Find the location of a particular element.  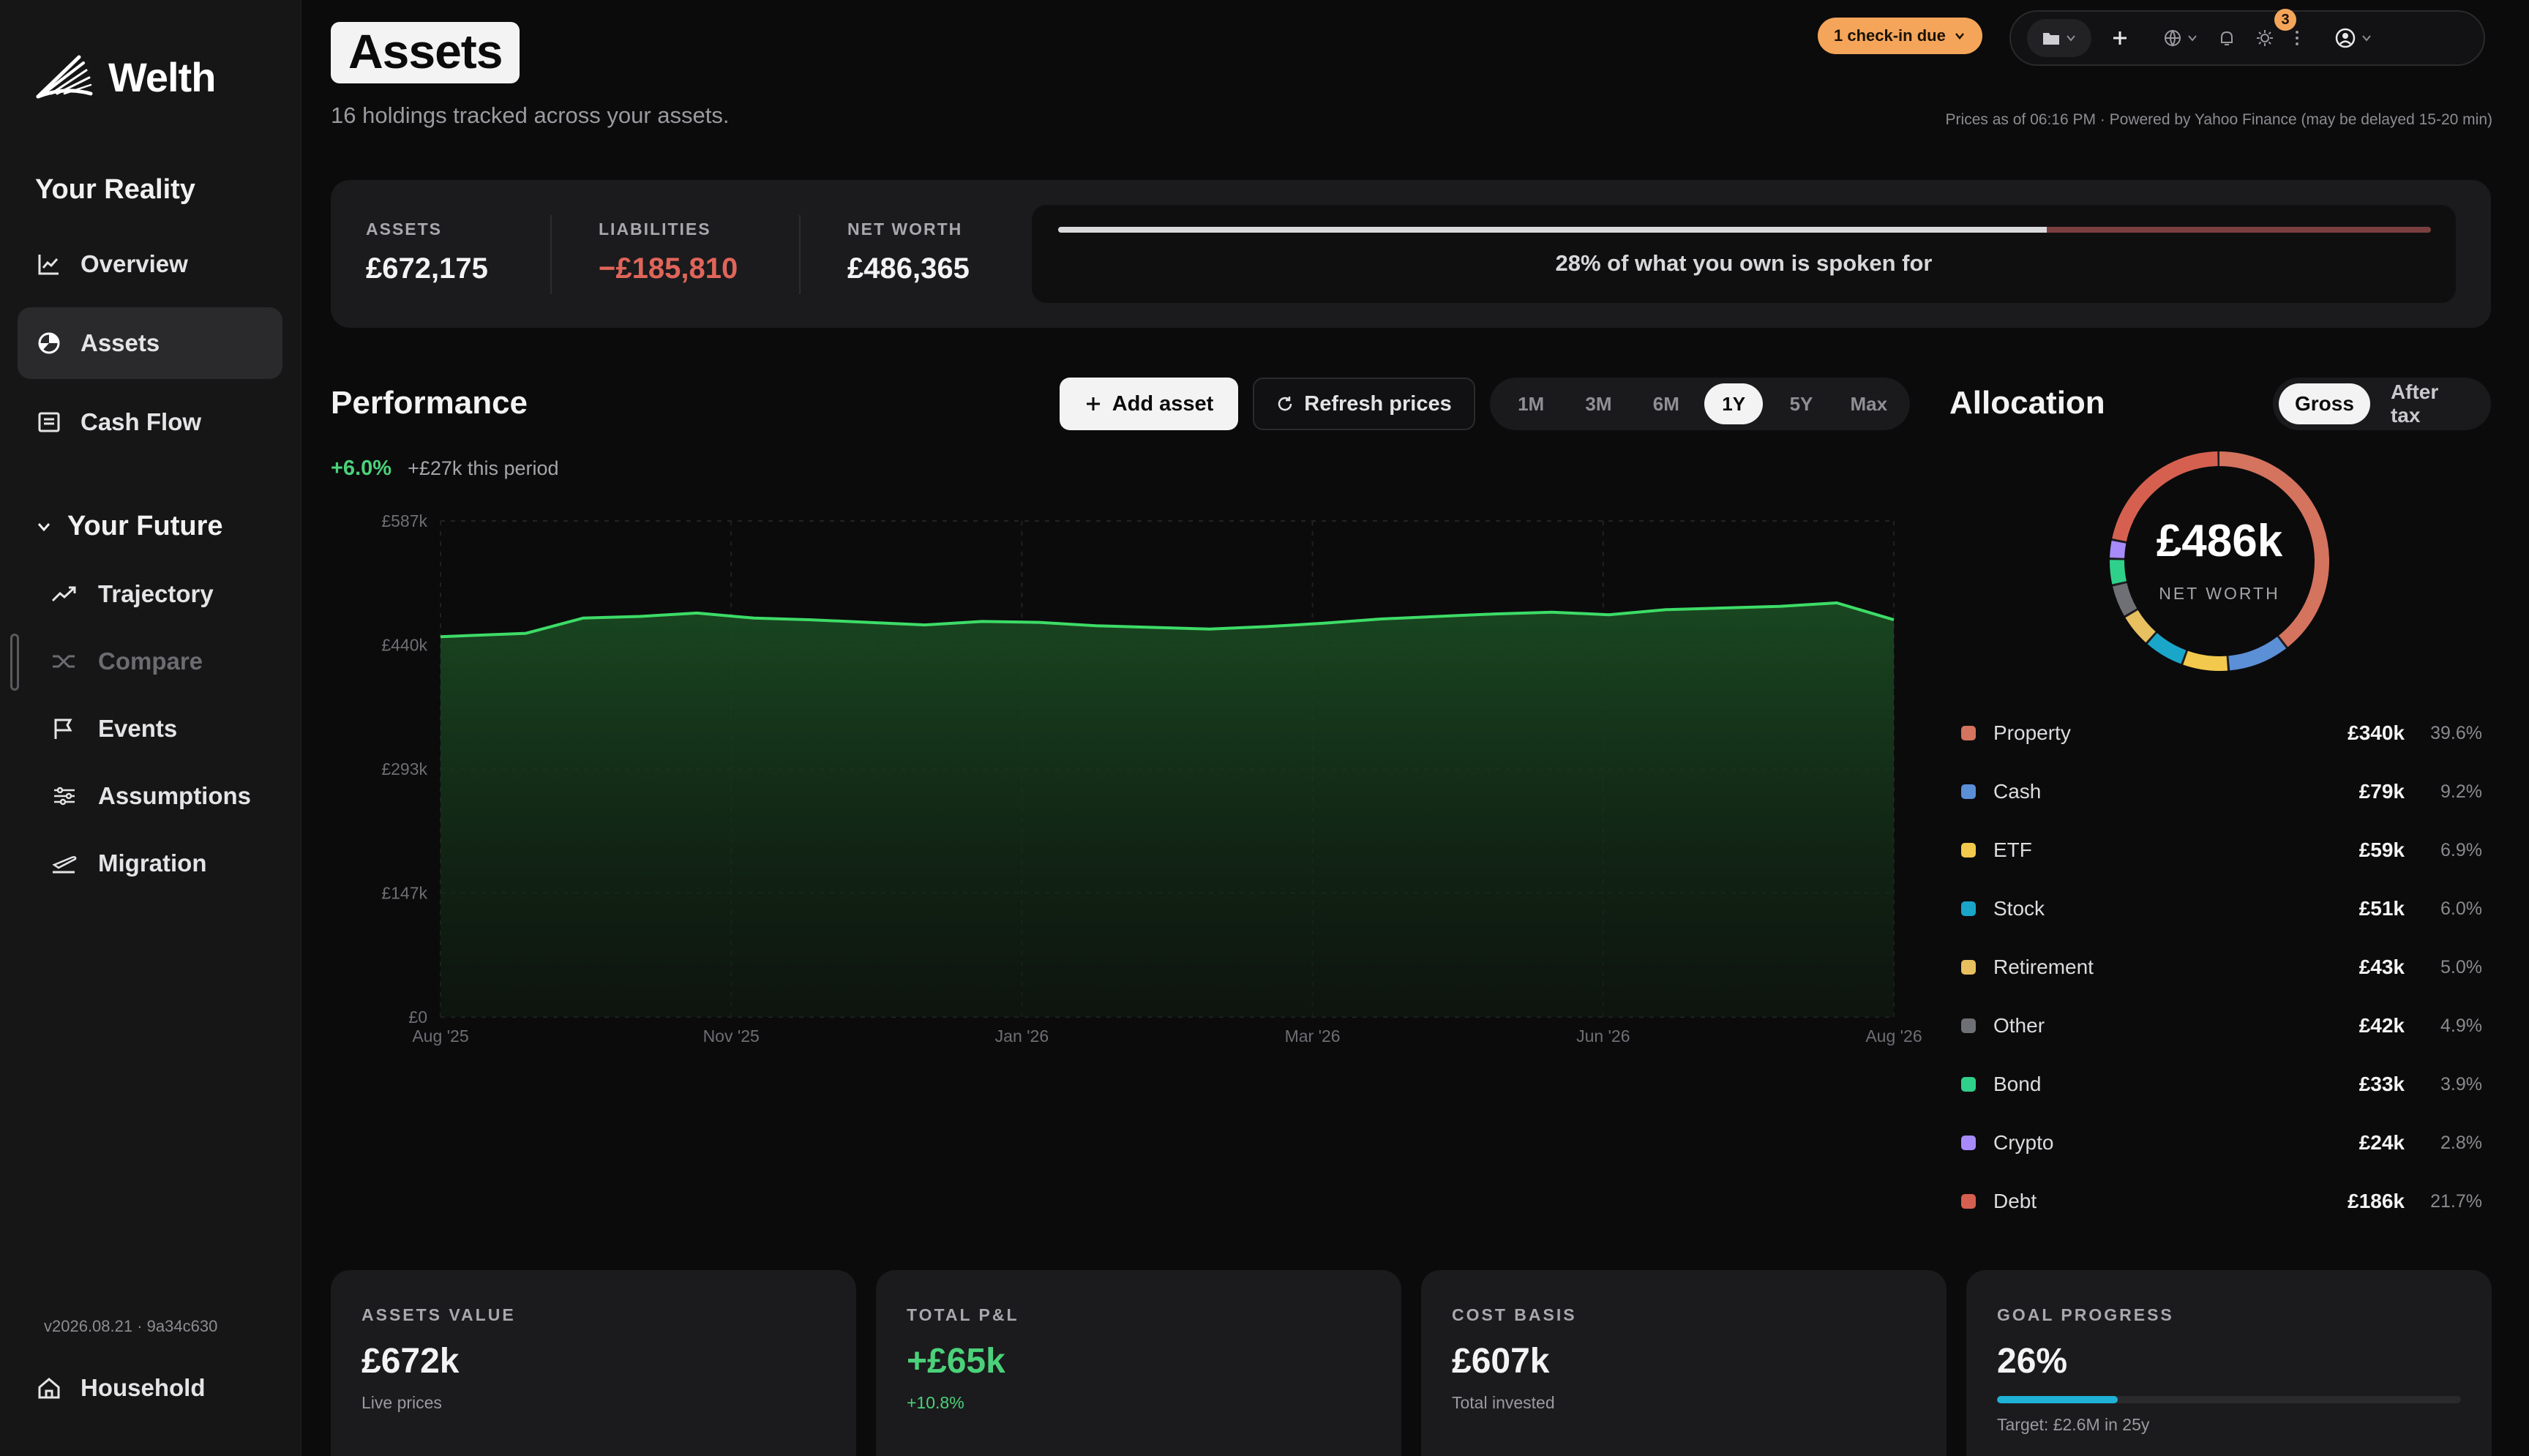

folder-menu-button is located at coordinates (2059, 38).